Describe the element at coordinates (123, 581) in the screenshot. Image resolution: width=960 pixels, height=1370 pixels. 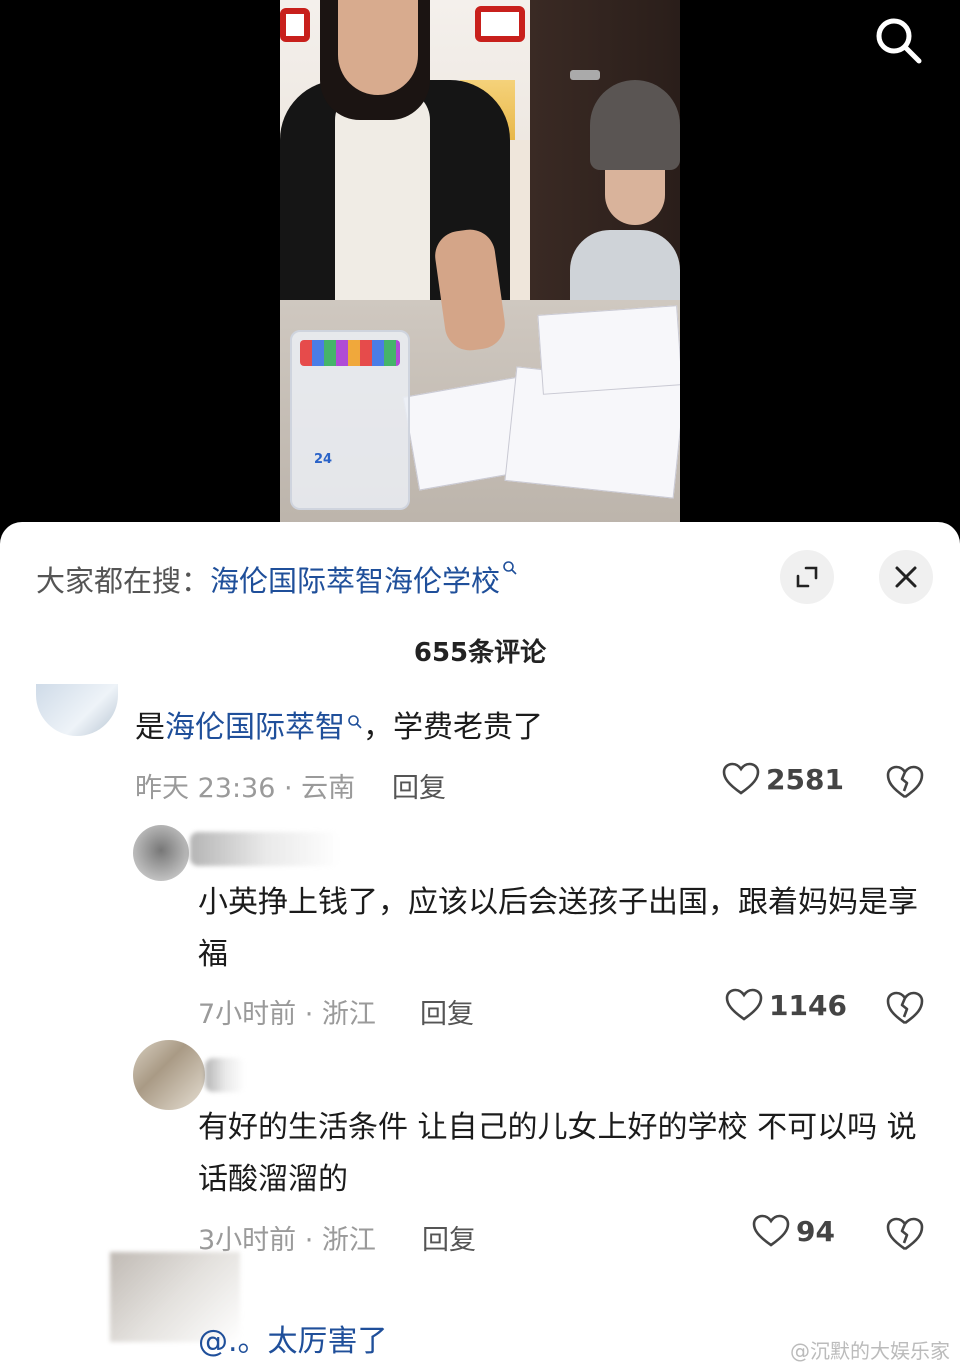
I see `trending-prefix: 大家都在搜：` at that location.